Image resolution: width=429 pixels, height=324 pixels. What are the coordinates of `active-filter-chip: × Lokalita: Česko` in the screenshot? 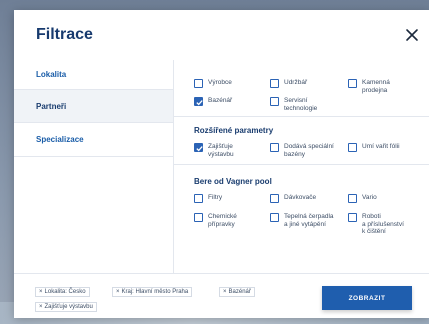 It's located at (62, 292).